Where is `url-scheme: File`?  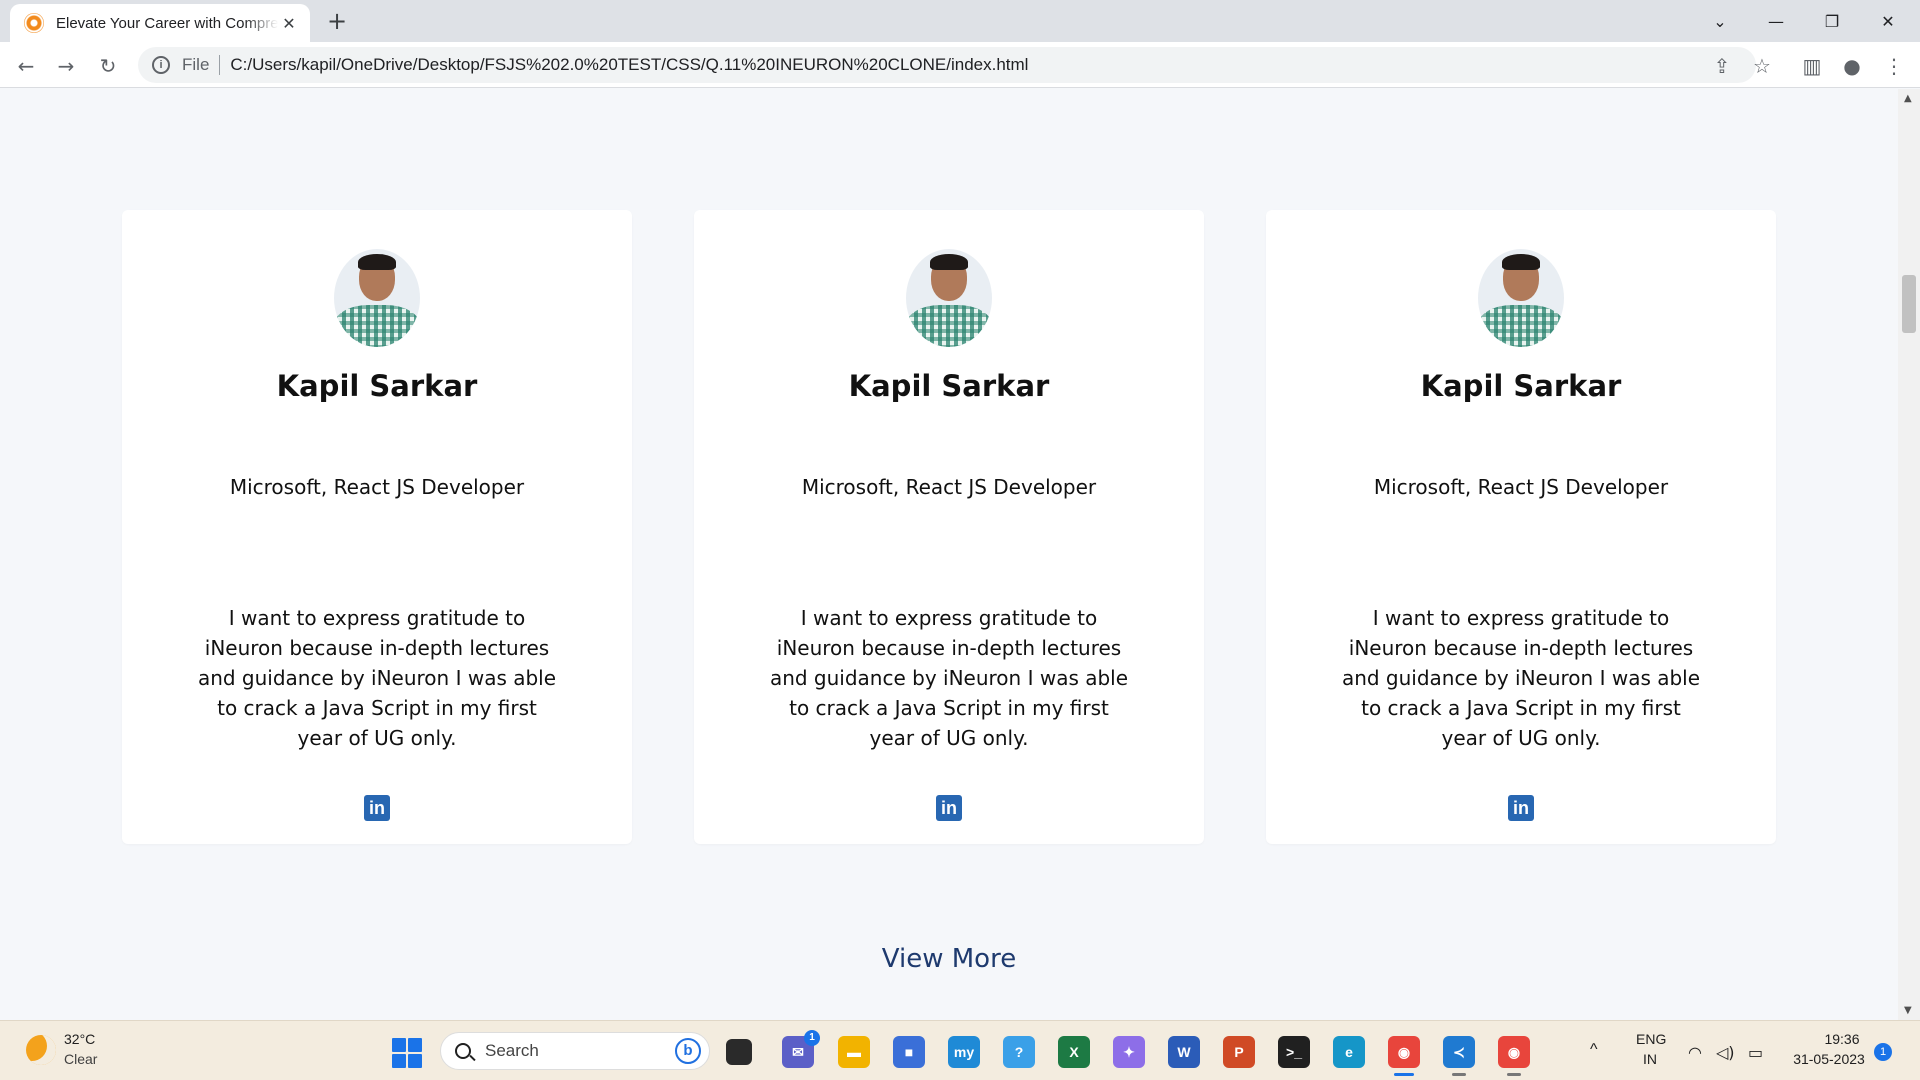 url-scheme: File is located at coordinates (196, 64).